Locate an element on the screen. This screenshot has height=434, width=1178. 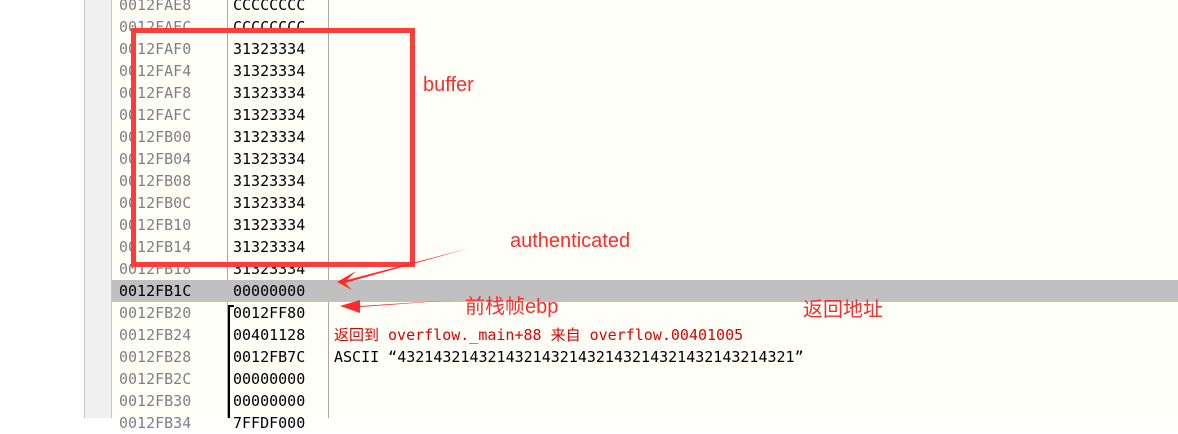
prev-ebp-arrow is located at coordinates (397, 306).